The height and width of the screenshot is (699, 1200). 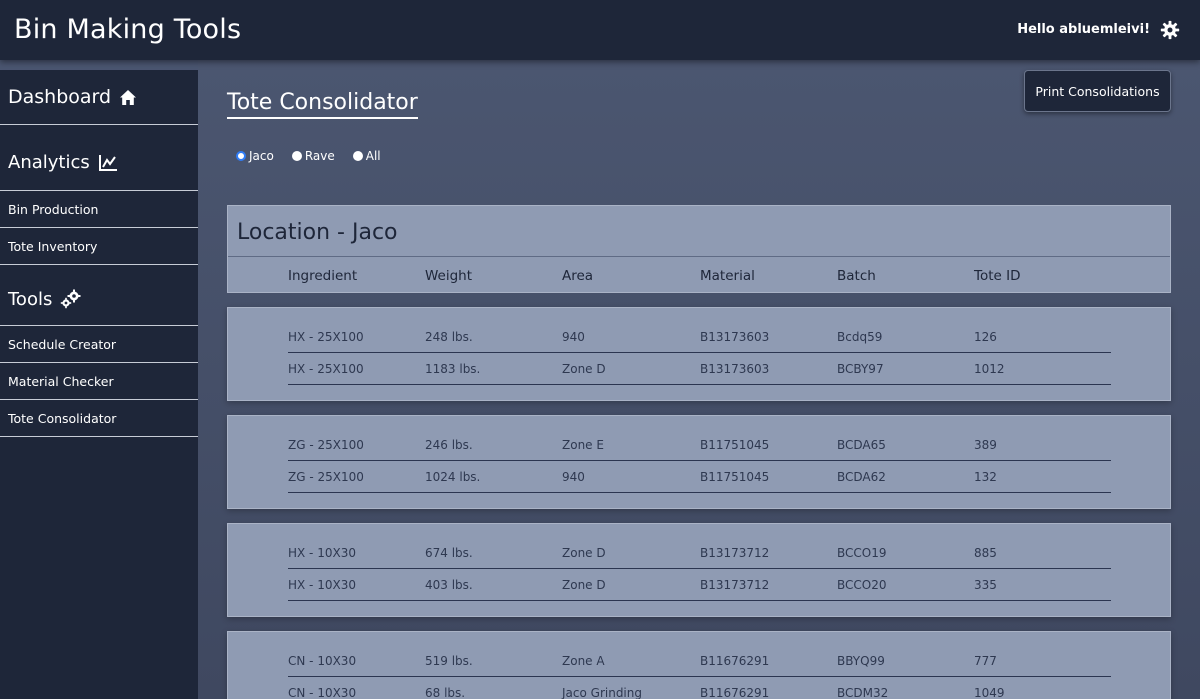 What do you see at coordinates (578, 276) in the screenshot?
I see `column-header-area: Area` at bounding box center [578, 276].